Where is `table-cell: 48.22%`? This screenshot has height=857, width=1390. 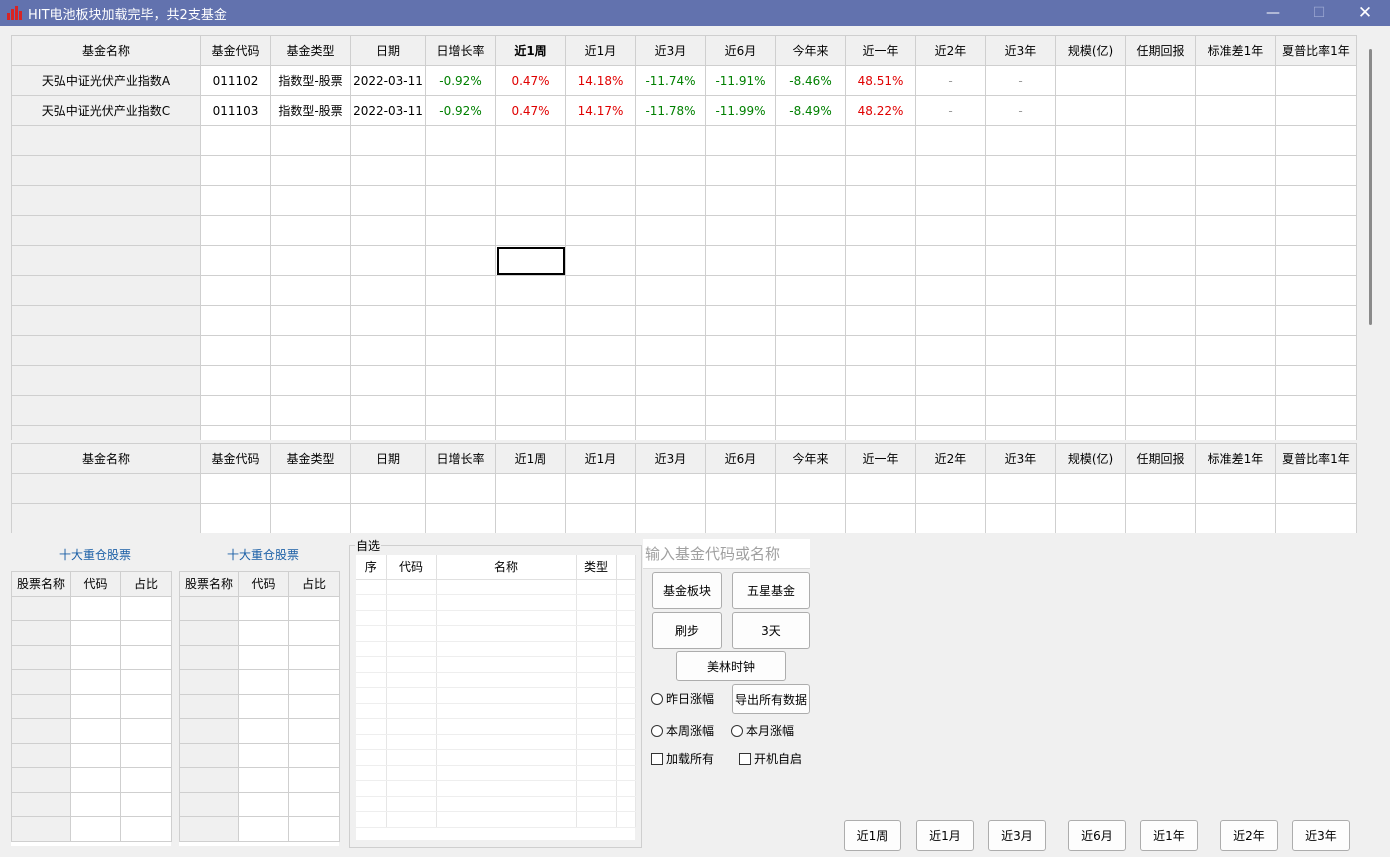
table-cell: 48.22% is located at coordinates (880, 110).